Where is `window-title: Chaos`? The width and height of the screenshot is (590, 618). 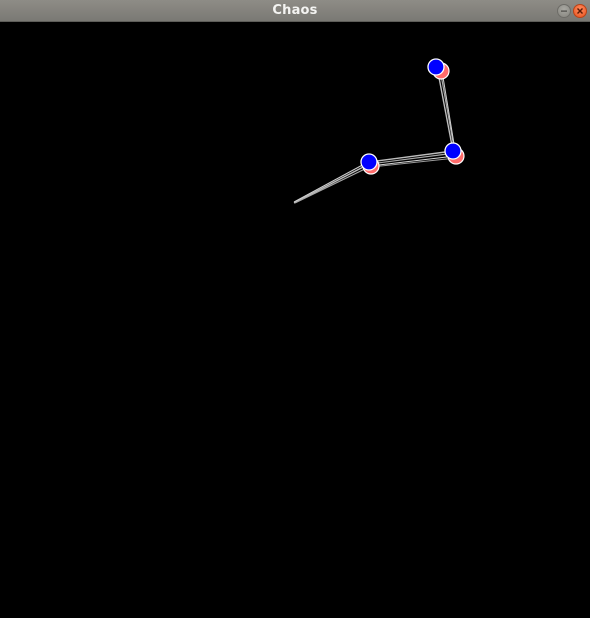 window-title: Chaos is located at coordinates (295, 10).